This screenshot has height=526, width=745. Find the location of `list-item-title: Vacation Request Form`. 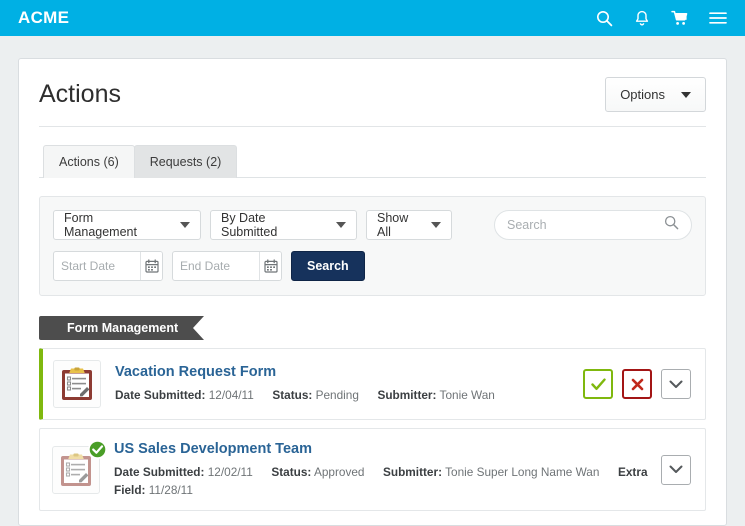

list-item-title: Vacation Request Form is located at coordinates (344, 372).